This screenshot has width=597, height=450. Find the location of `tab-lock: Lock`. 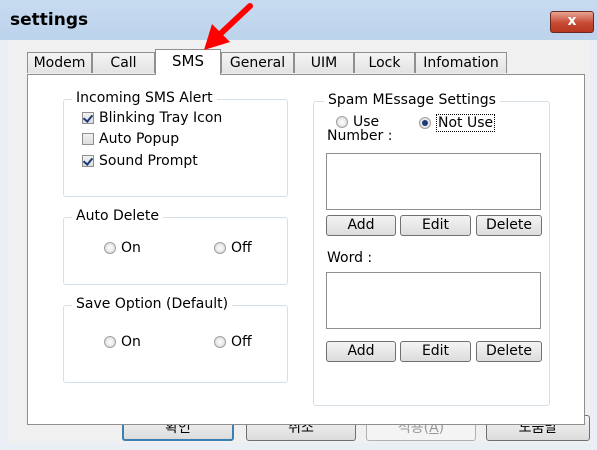

tab-lock: Lock is located at coordinates (384, 62).